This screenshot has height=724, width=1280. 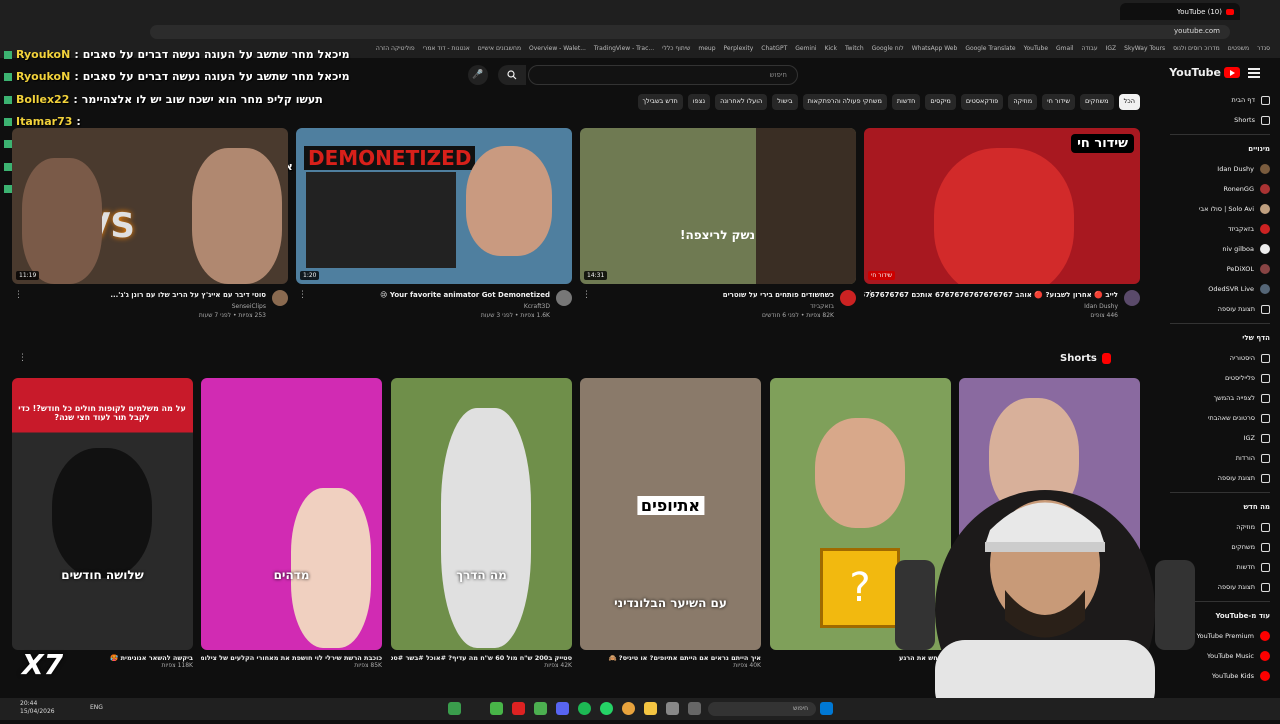 What do you see at coordinates (1111, 50) in the screenshot?
I see `bookmark-item: IGZ` at bounding box center [1111, 50].